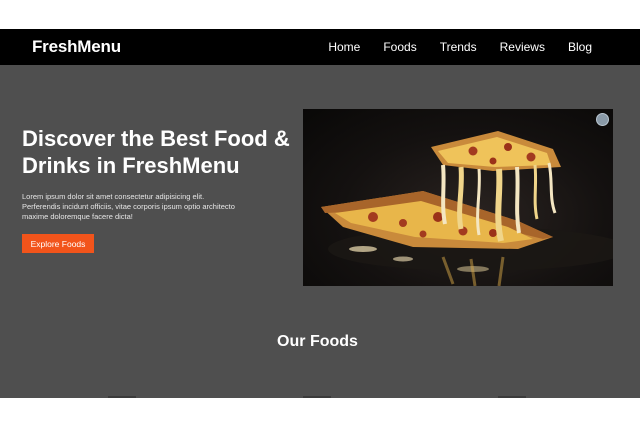 This screenshot has width=640, height=426. I want to click on image-badge-icon, so click(602, 119).